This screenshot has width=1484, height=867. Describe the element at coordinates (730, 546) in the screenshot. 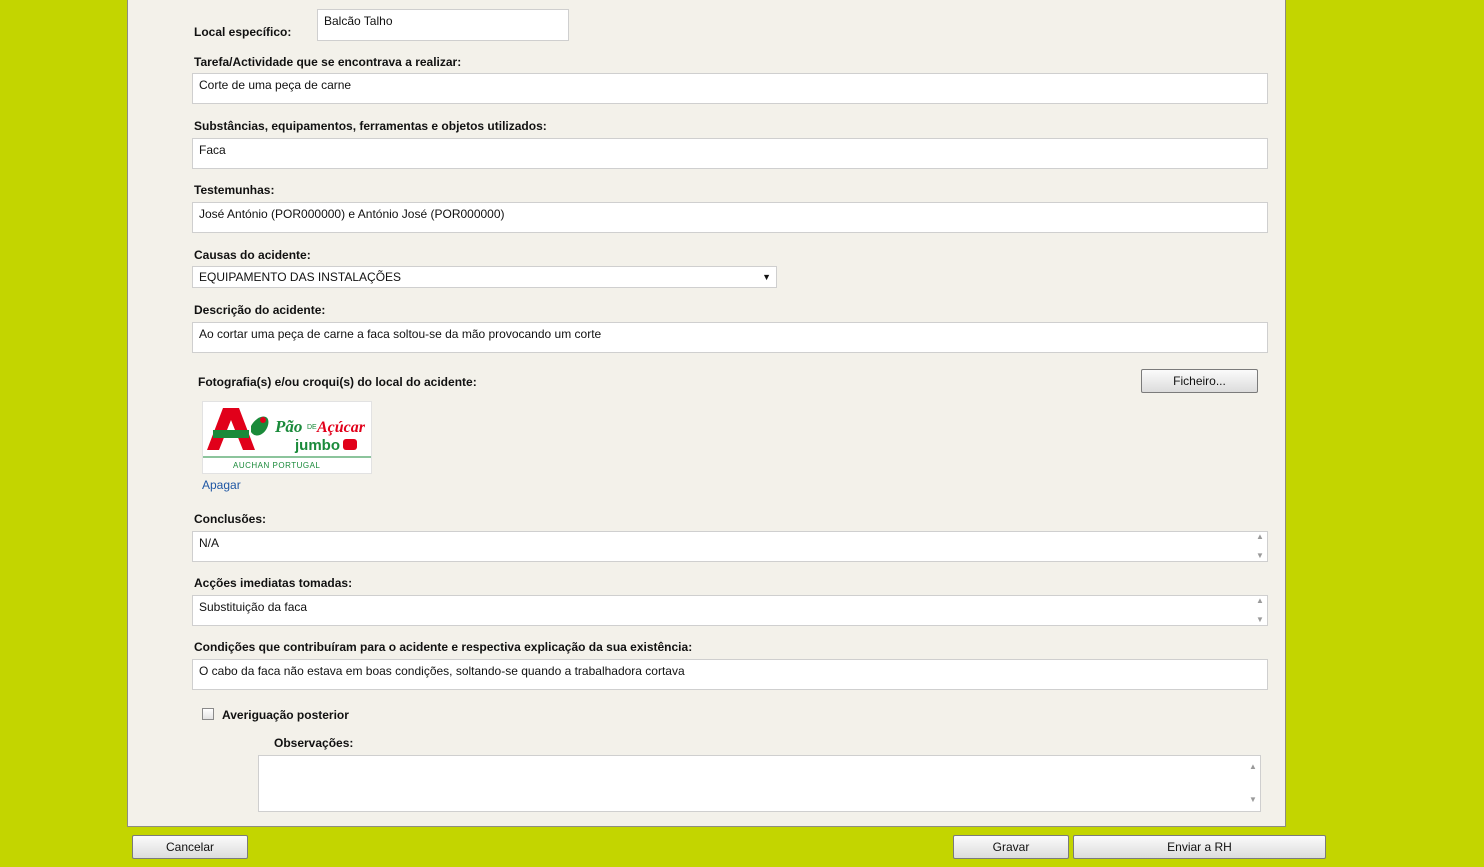

I see `conclusoes-textarea: N/A ▲ ▼` at that location.